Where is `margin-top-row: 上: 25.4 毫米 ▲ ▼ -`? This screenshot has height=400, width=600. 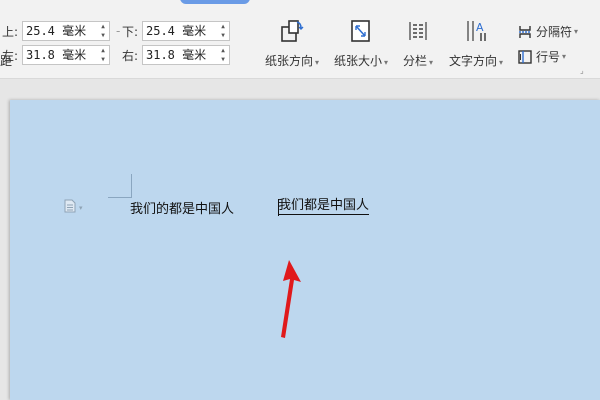 margin-top-row: 上: 25.4 毫米 ▲ ▼ - is located at coordinates (60, 31).